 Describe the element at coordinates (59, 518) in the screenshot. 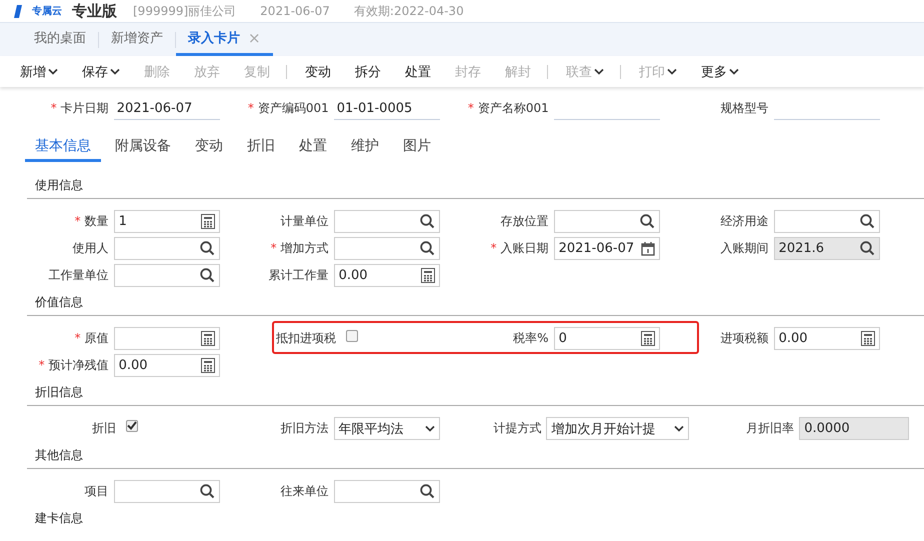

I see `section-title: 建卡信息` at that location.